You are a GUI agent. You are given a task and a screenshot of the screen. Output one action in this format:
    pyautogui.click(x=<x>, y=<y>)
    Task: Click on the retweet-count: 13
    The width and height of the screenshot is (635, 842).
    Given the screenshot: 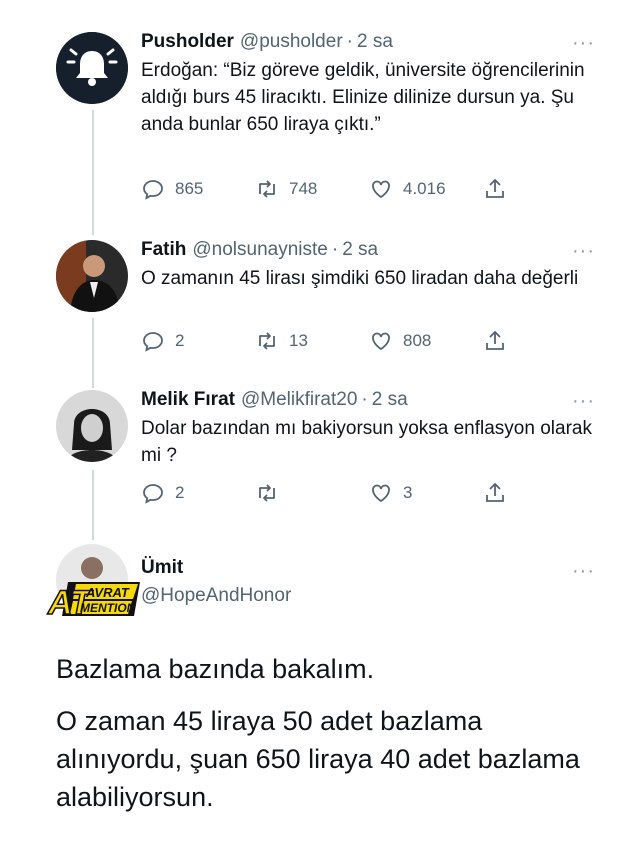 What is the action you would take?
    pyautogui.click(x=298, y=340)
    